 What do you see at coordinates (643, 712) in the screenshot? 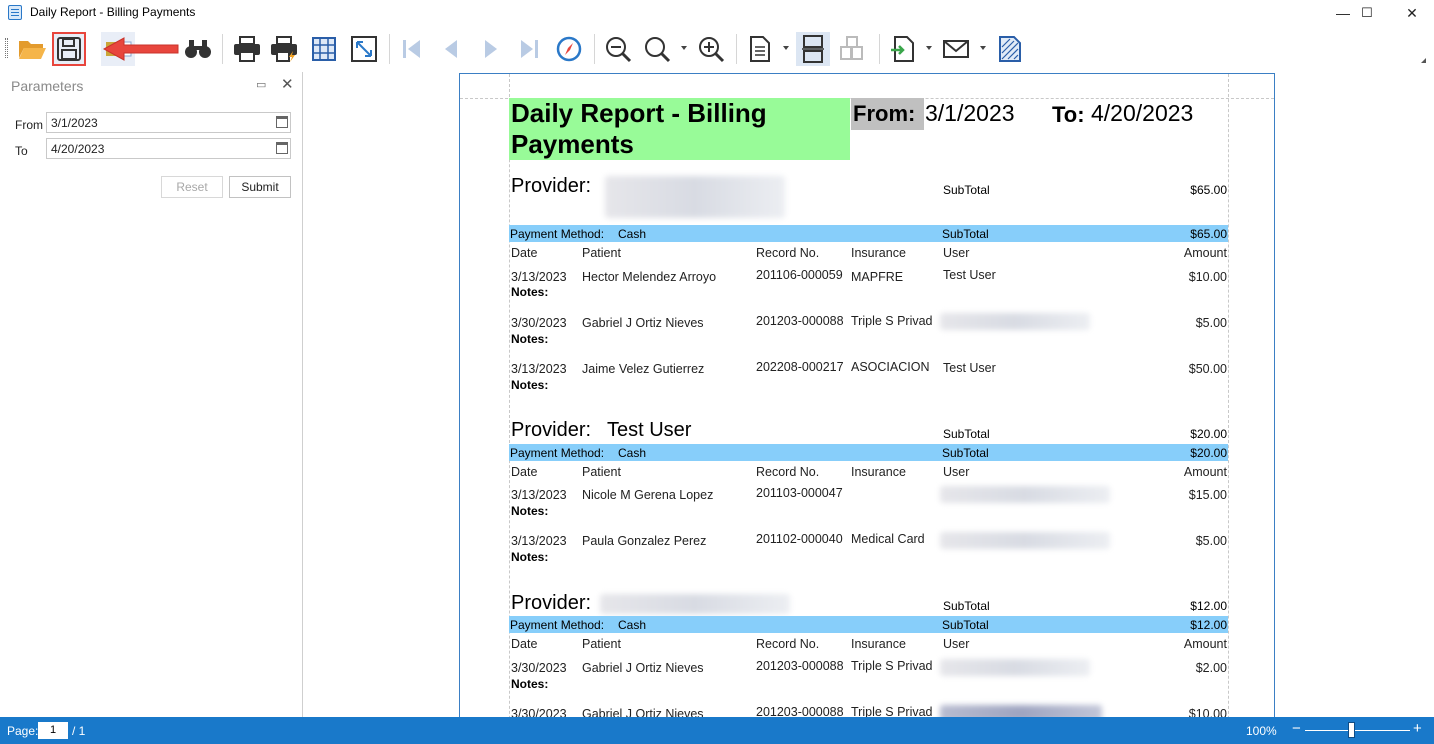
I see `row-patient: Gabriel J Ortiz Nieves` at bounding box center [643, 712].